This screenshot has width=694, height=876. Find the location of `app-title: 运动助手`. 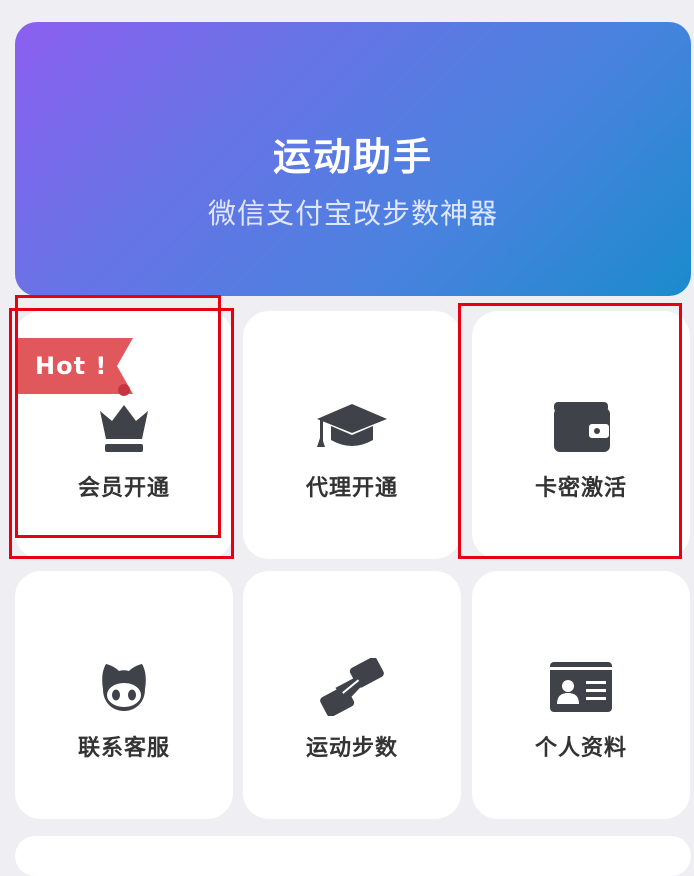

app-title: 运动助手 is located at coordinates (352, 157).